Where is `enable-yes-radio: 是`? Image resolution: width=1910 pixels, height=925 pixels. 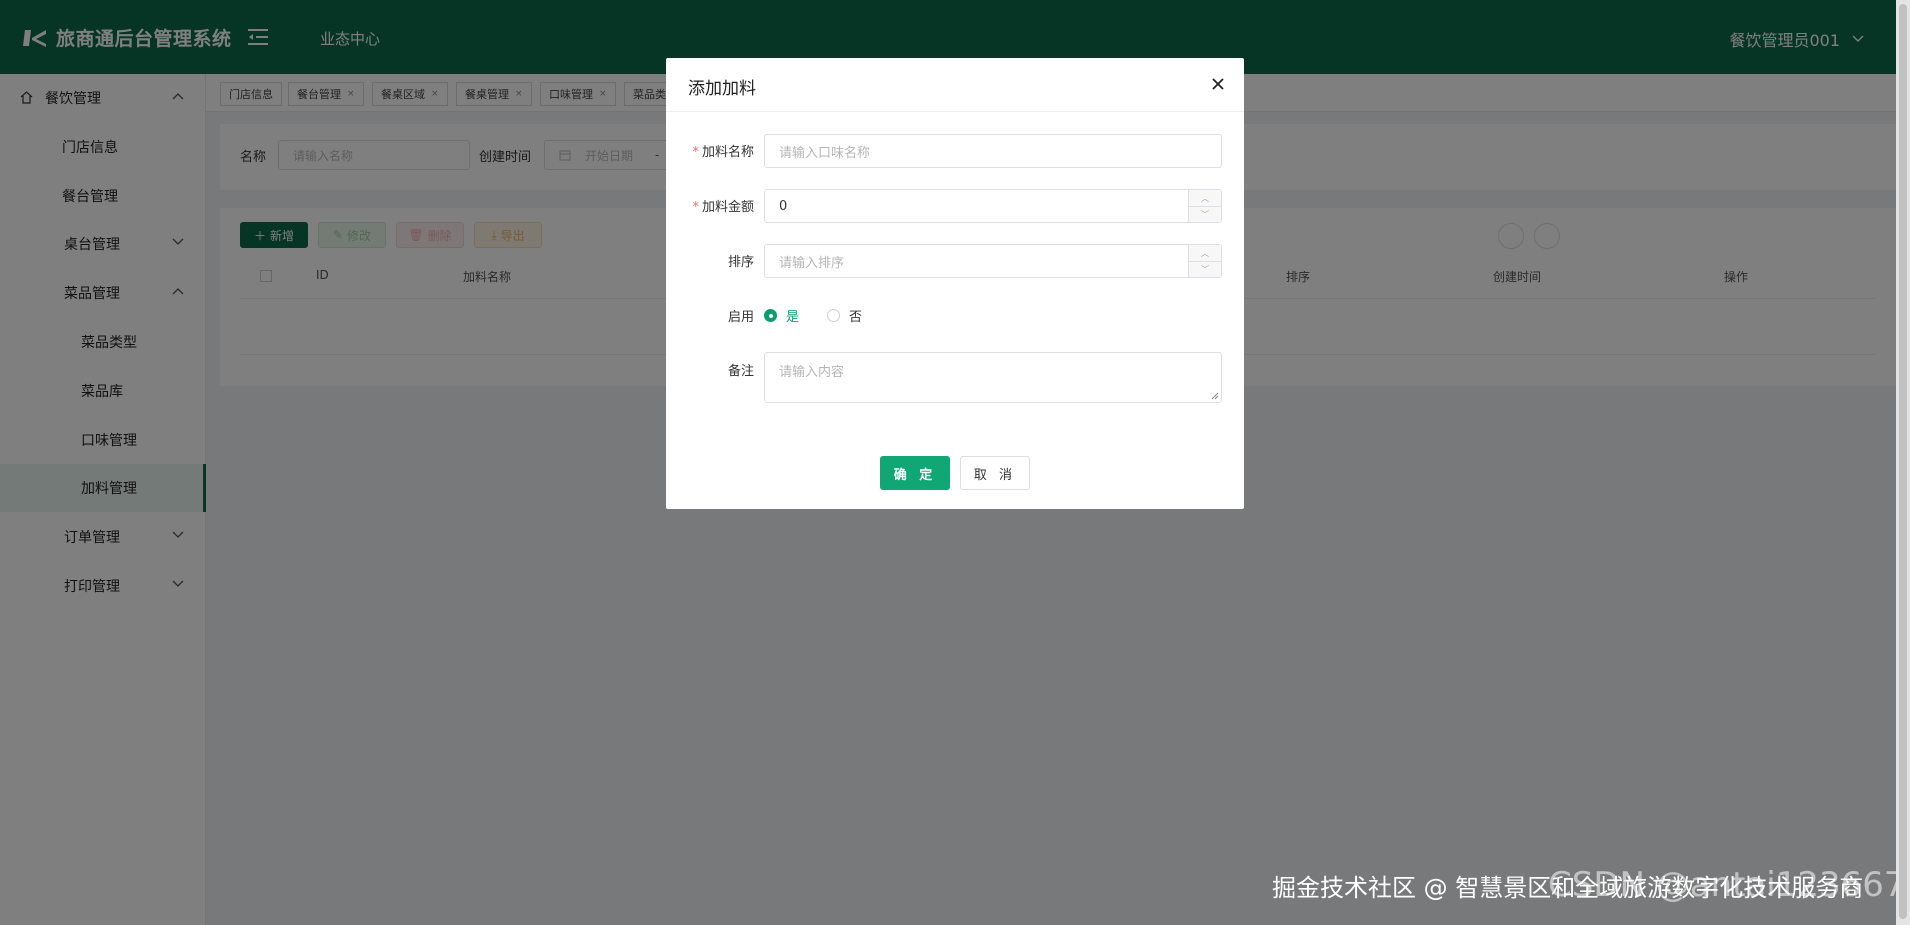
enable-yes-radio: 是 is located at coordinates (781, 315).